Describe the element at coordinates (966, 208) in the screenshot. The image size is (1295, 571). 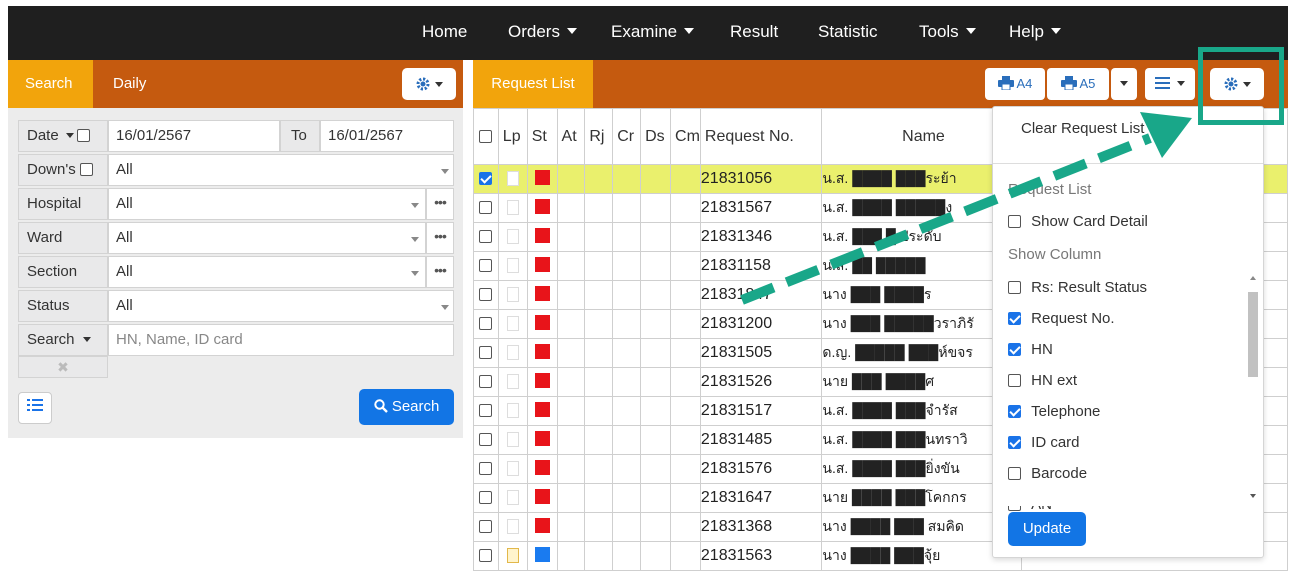
I see `annotation-arrow` at that location.